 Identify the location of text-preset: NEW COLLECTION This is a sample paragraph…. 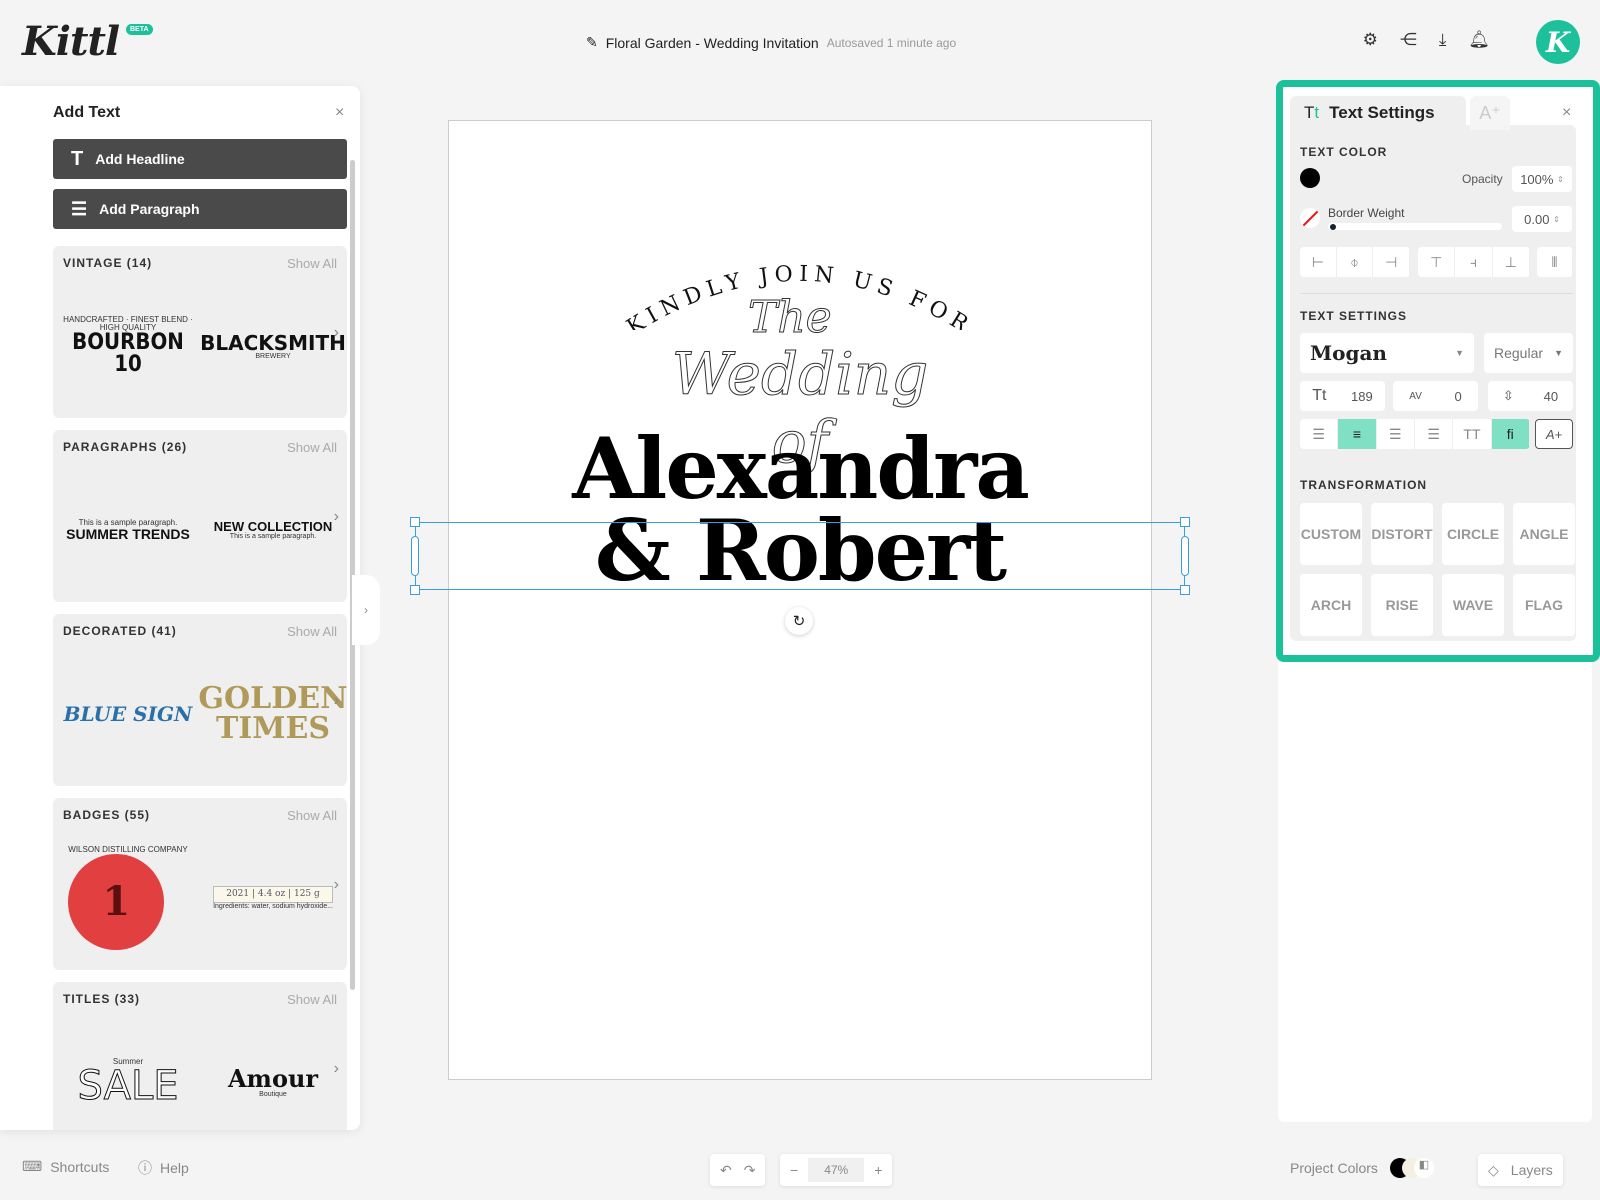
(273, 530).